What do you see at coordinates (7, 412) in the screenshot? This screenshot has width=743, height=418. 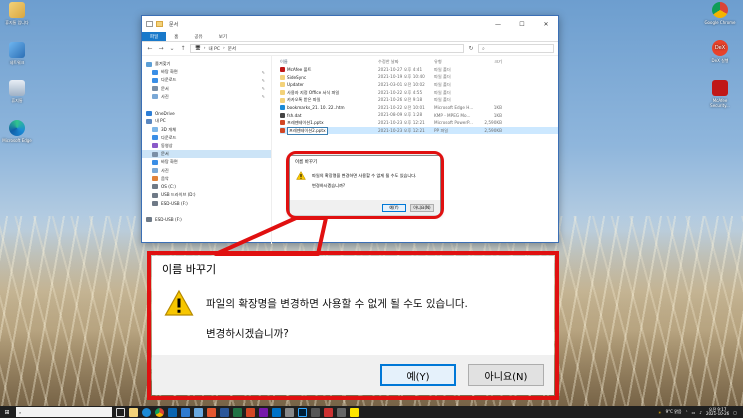 I see `windows-start-icon: ⊞` at bounding box center [7, 412].